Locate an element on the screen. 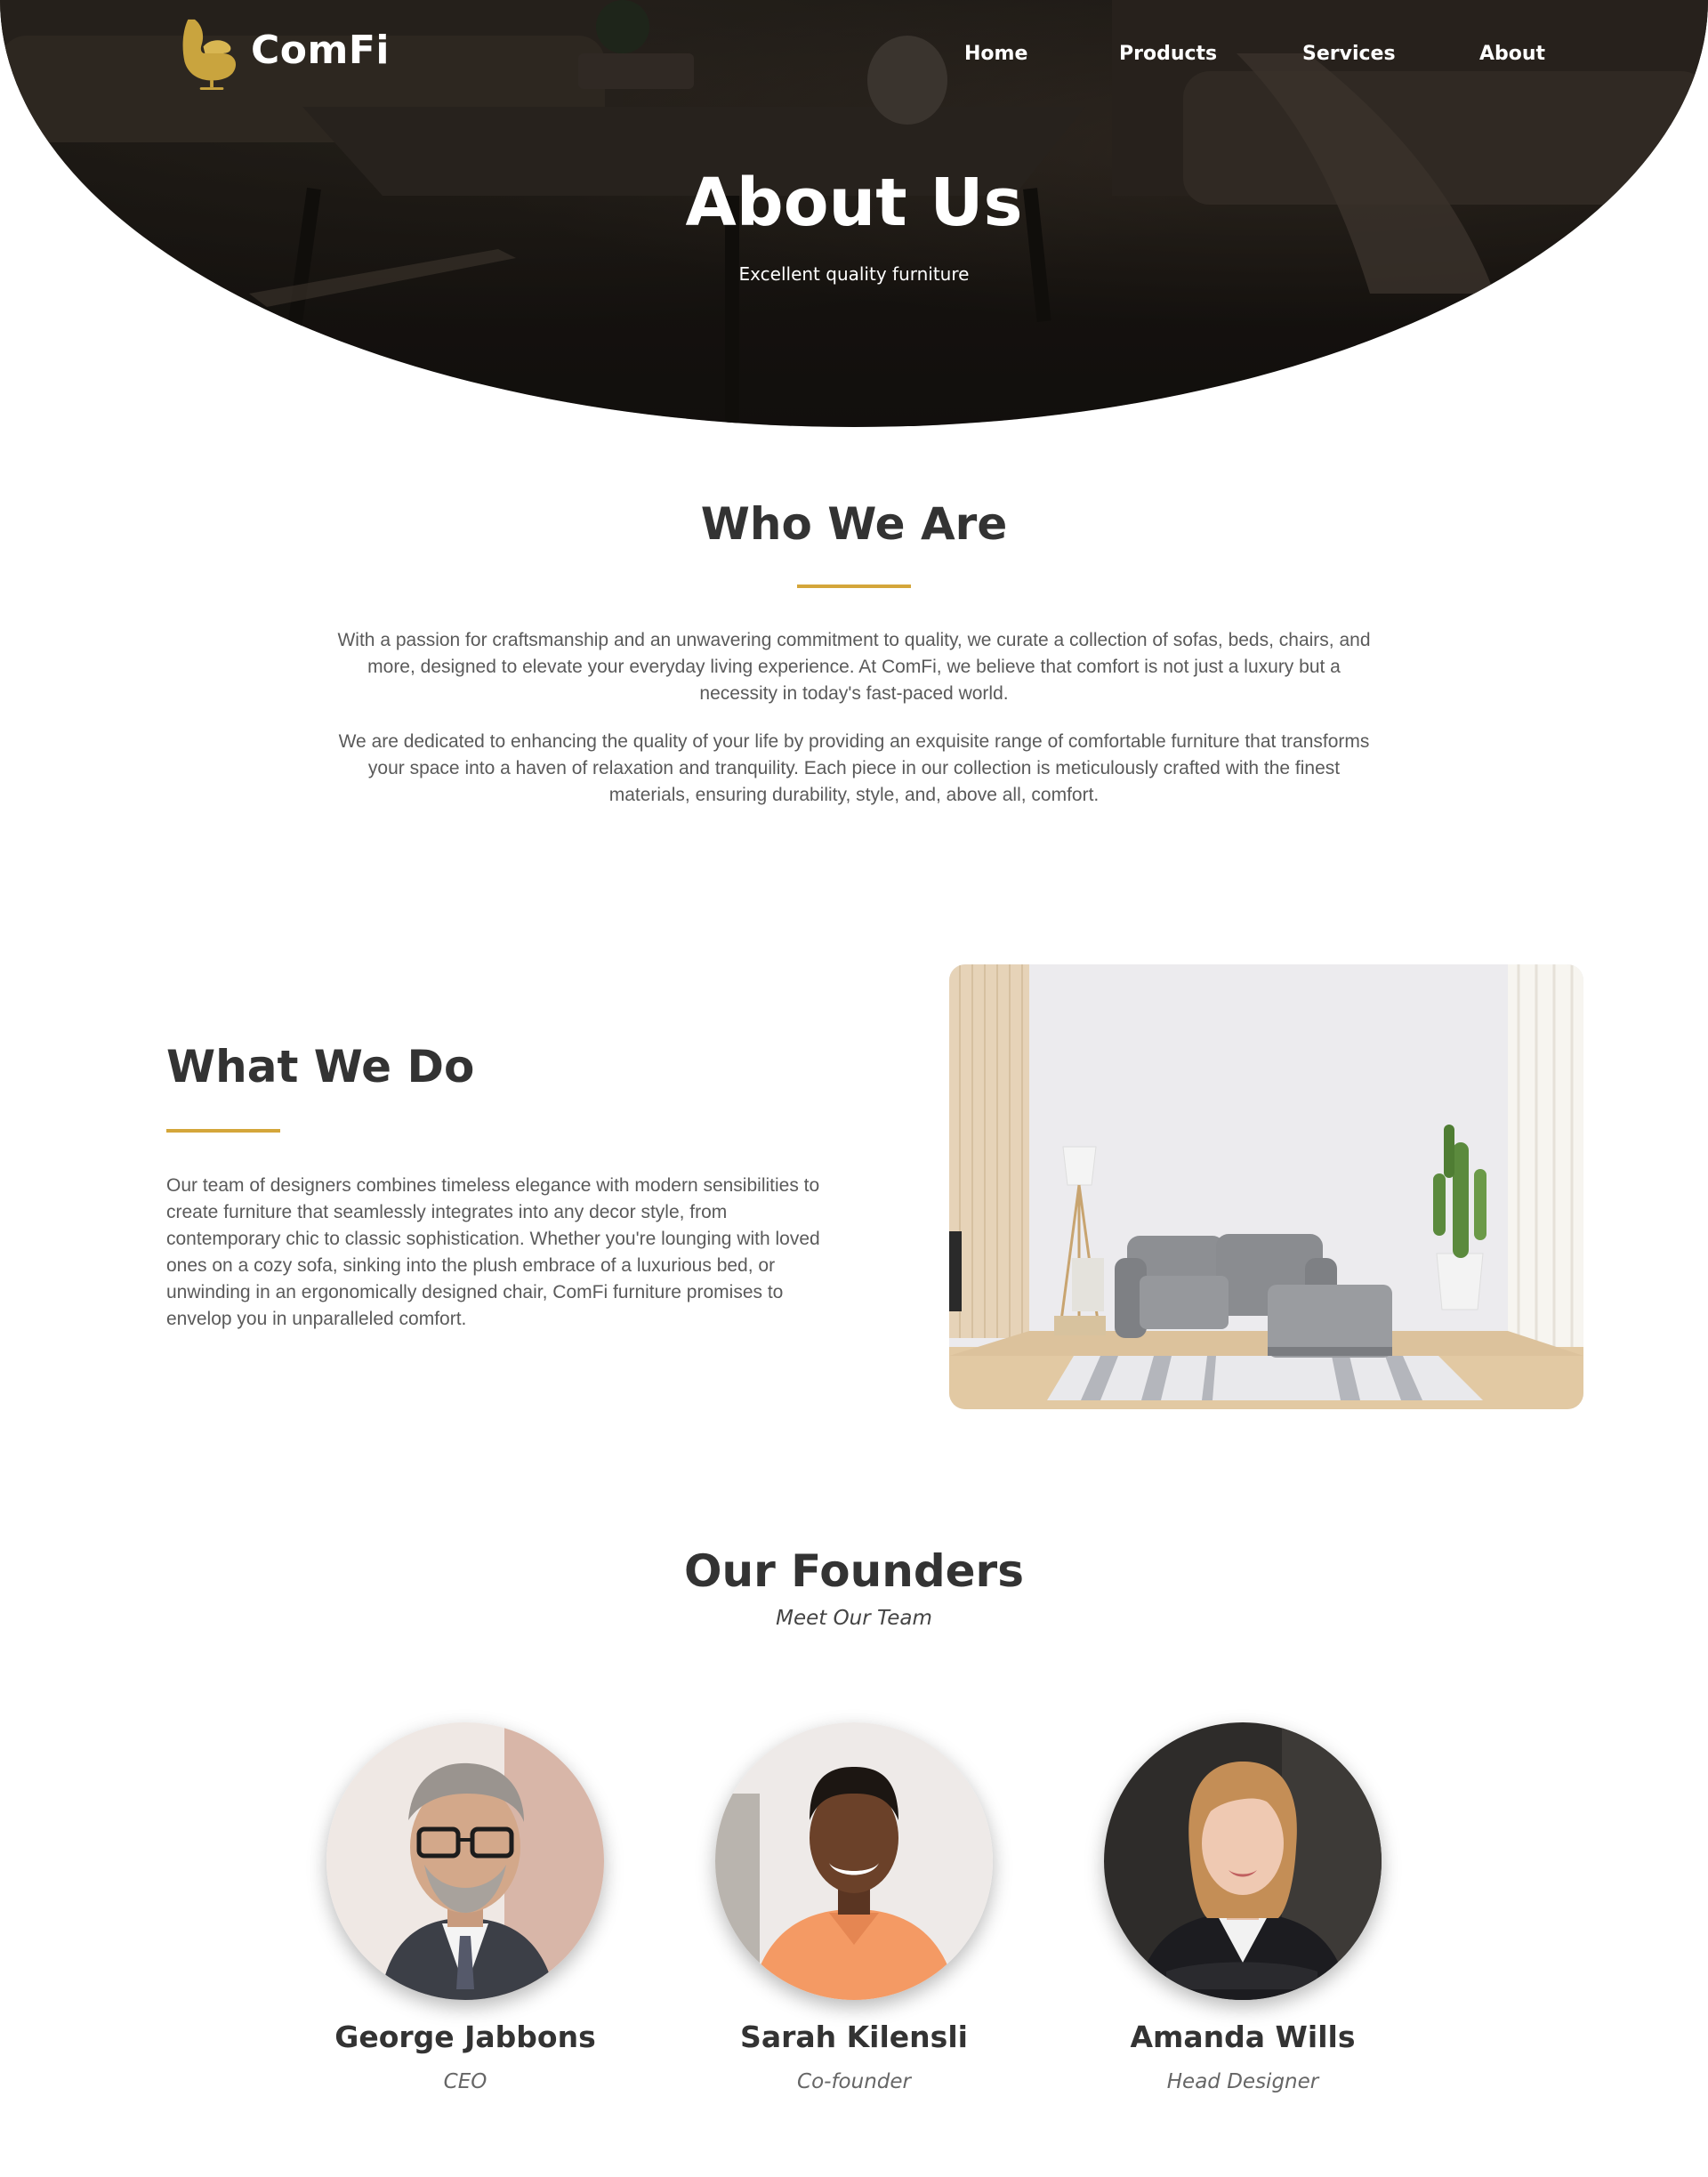 This screenshot has height=2177, width=1708. main-nav: Home Products Services About is located at coordinates (854, 57).